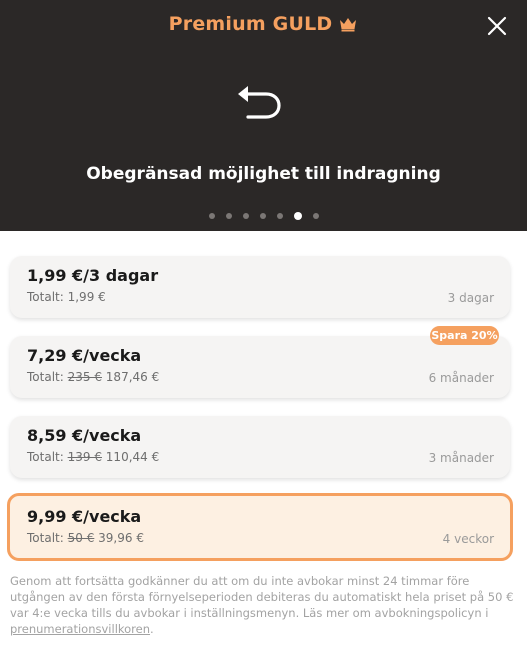  I want to click on crown-icon, so click(348, 24).